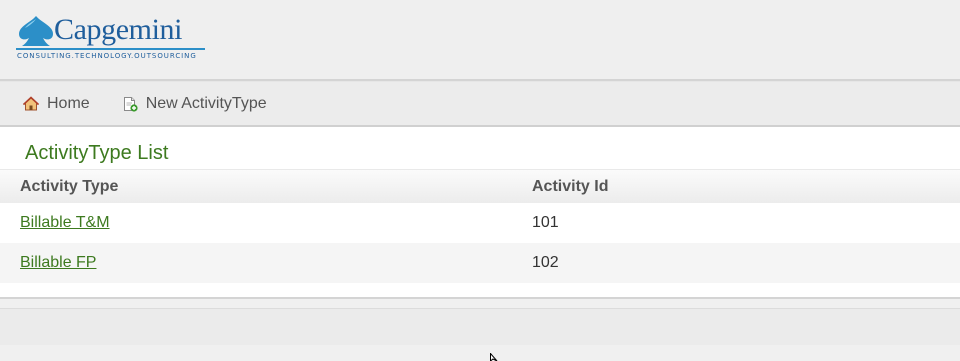 This screenshot has width=960, height=361. I want to click on table-header-row: Activity Type Activity Id, so click(480, 186).